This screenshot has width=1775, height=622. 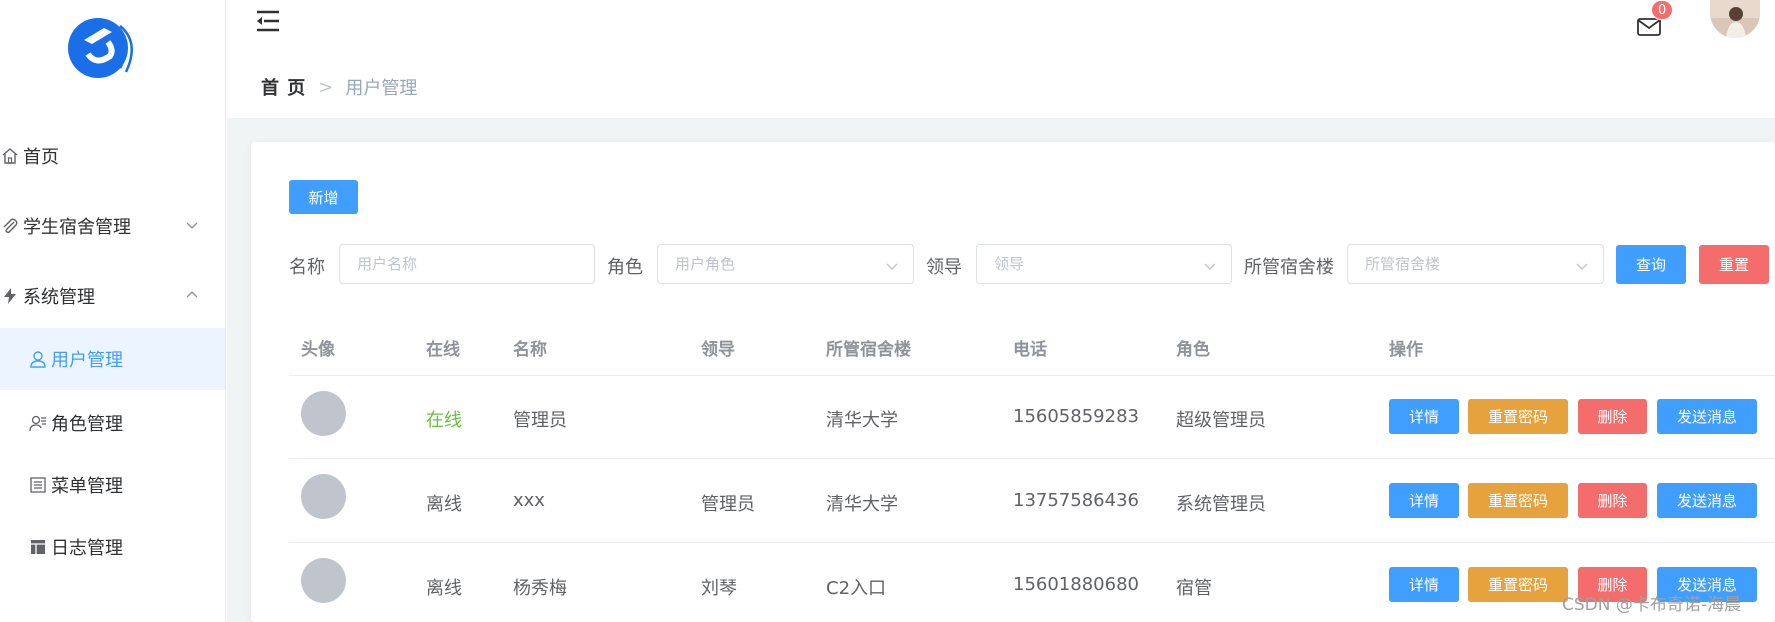 What do you see at coordinates (719, 588) in the screenshot?
I see `row-leader: 刘琴` at bounding box center [719, 588].